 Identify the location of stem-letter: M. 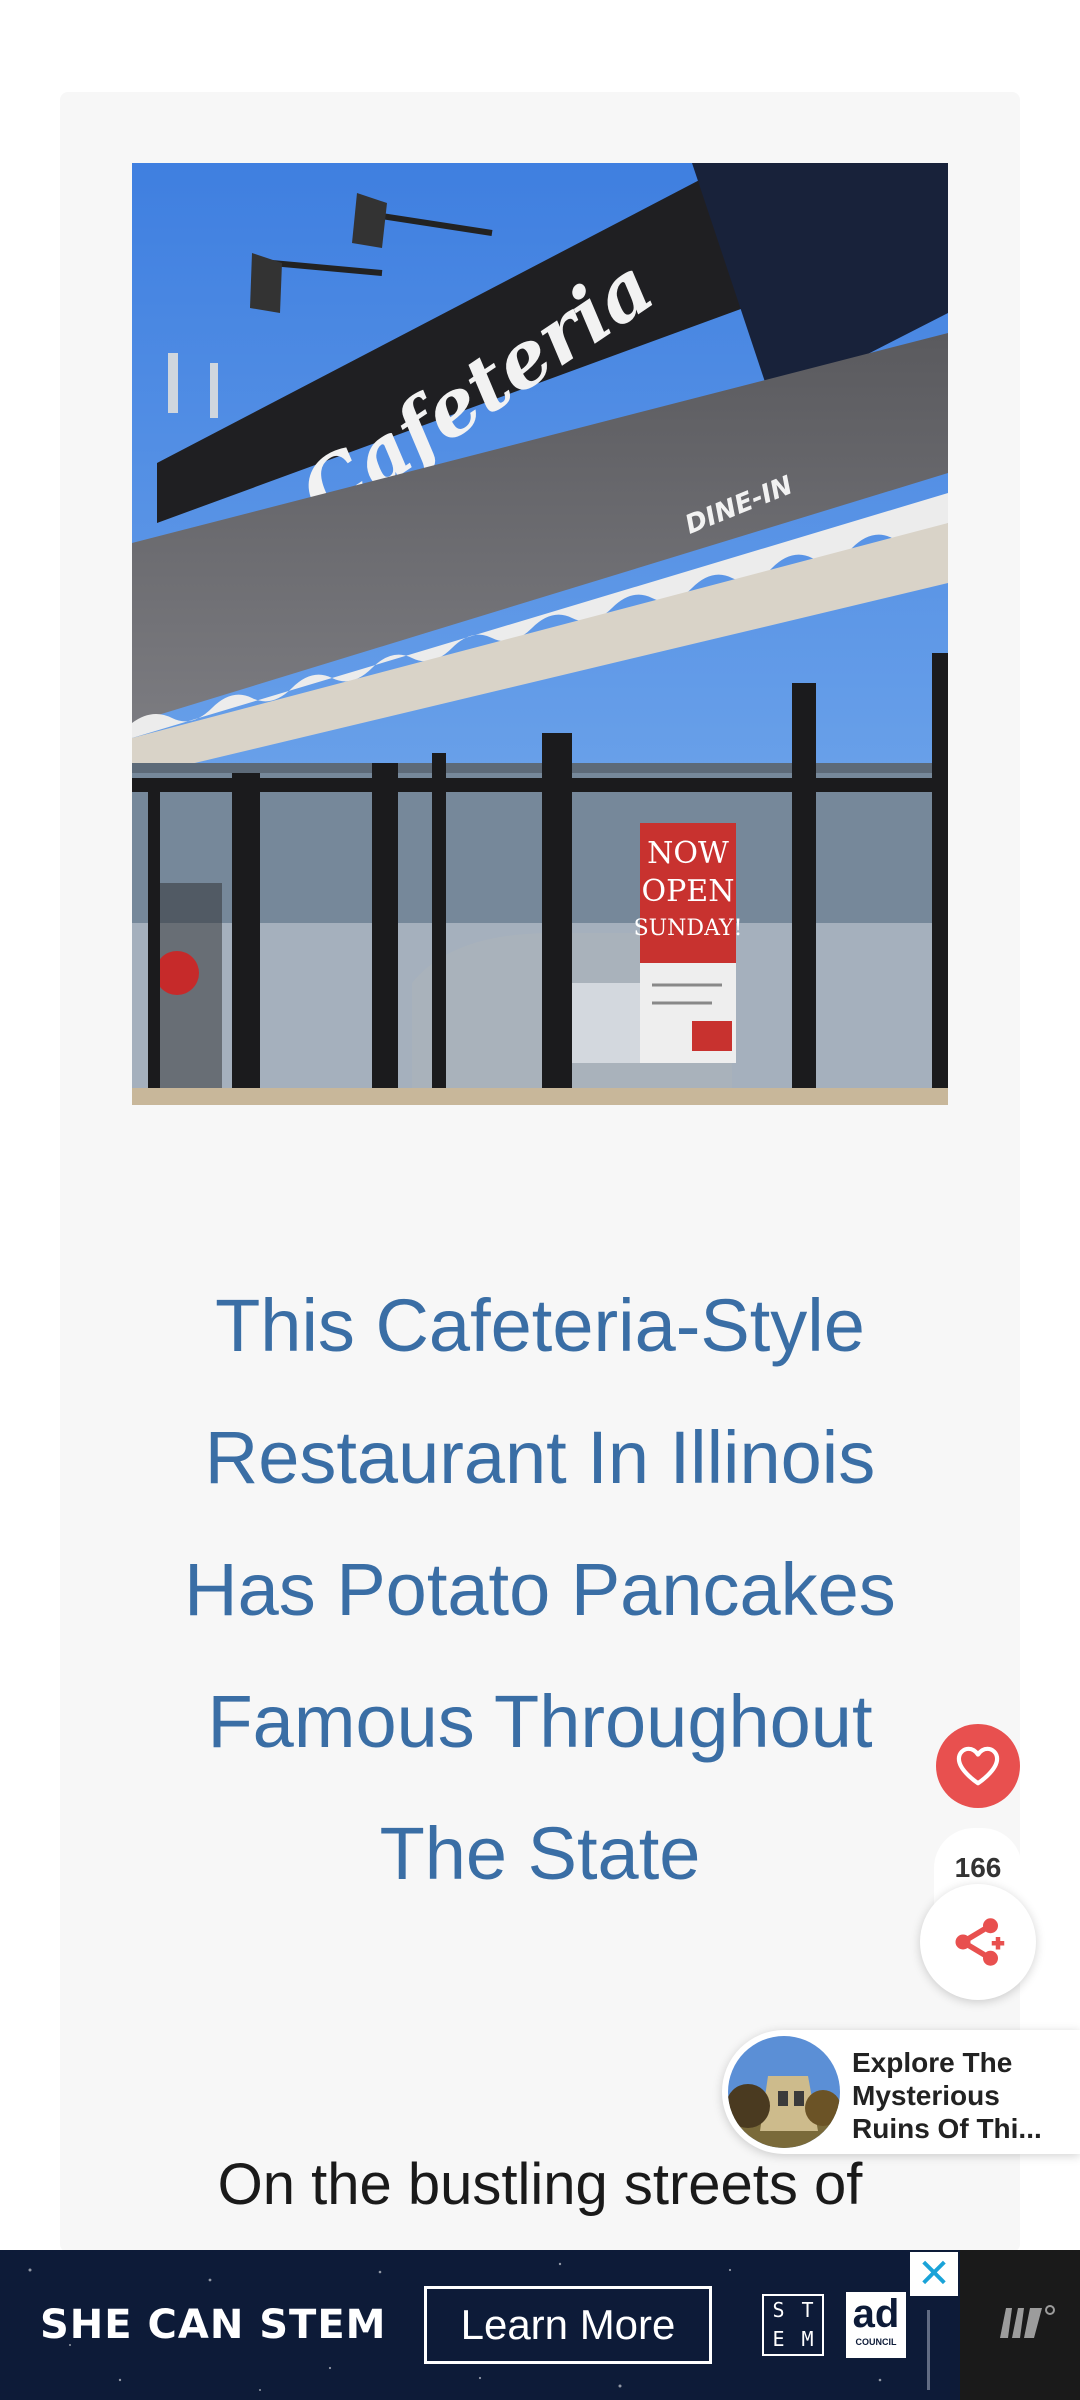
(807, 2339).